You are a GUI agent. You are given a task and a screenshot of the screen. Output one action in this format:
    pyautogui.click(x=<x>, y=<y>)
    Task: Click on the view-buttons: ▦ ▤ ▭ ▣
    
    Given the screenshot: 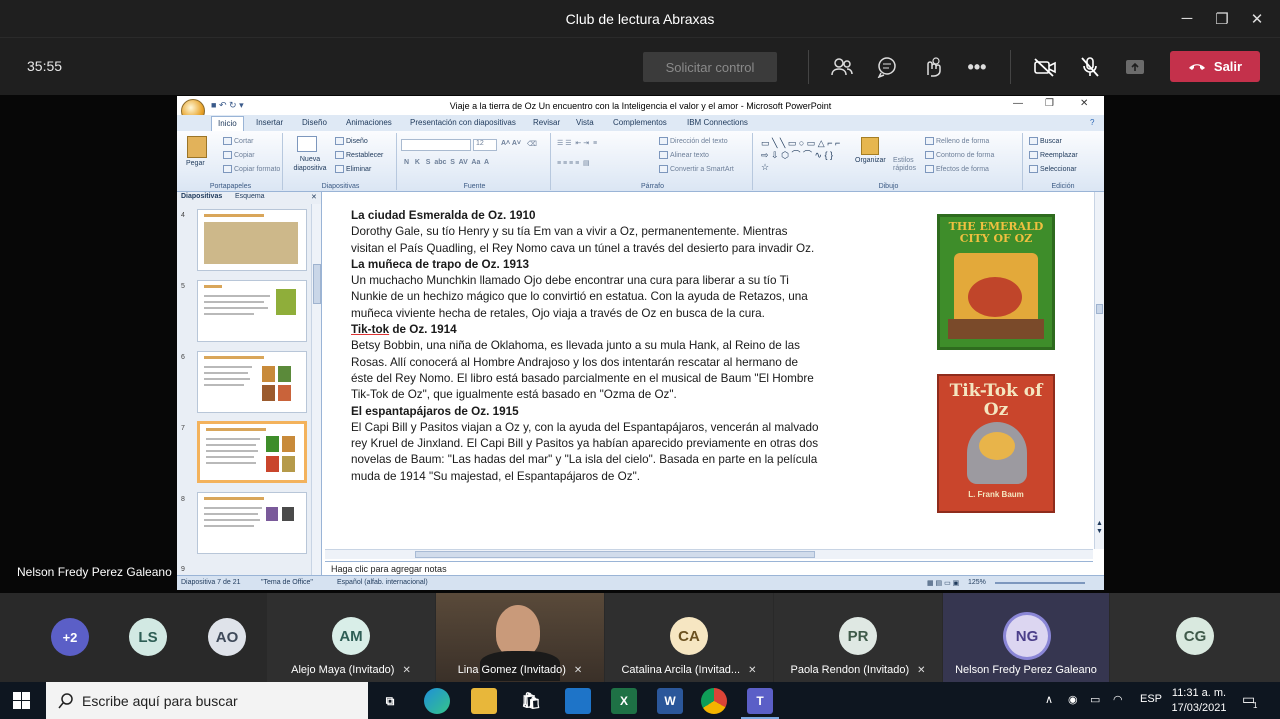 What is the action you would take?
    pyautogui.click(x=943, y=583)
    